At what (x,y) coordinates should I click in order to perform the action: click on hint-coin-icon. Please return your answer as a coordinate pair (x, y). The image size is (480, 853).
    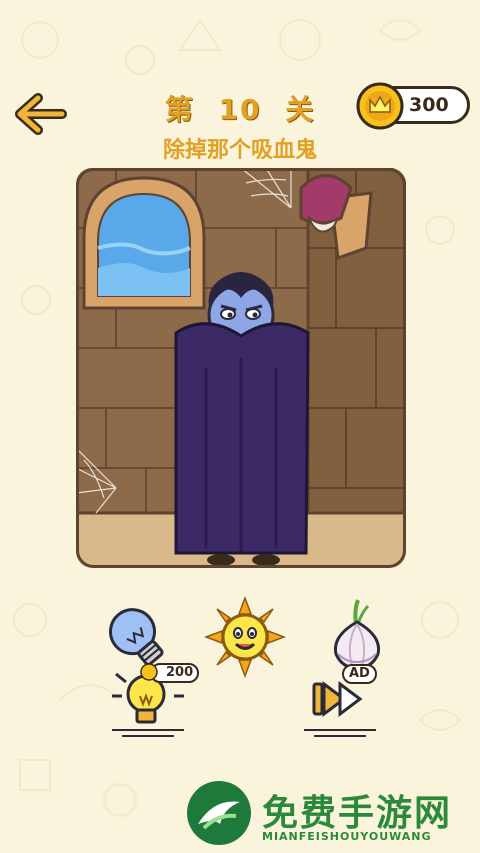
    Looking at the image, I should click on (149, 672).